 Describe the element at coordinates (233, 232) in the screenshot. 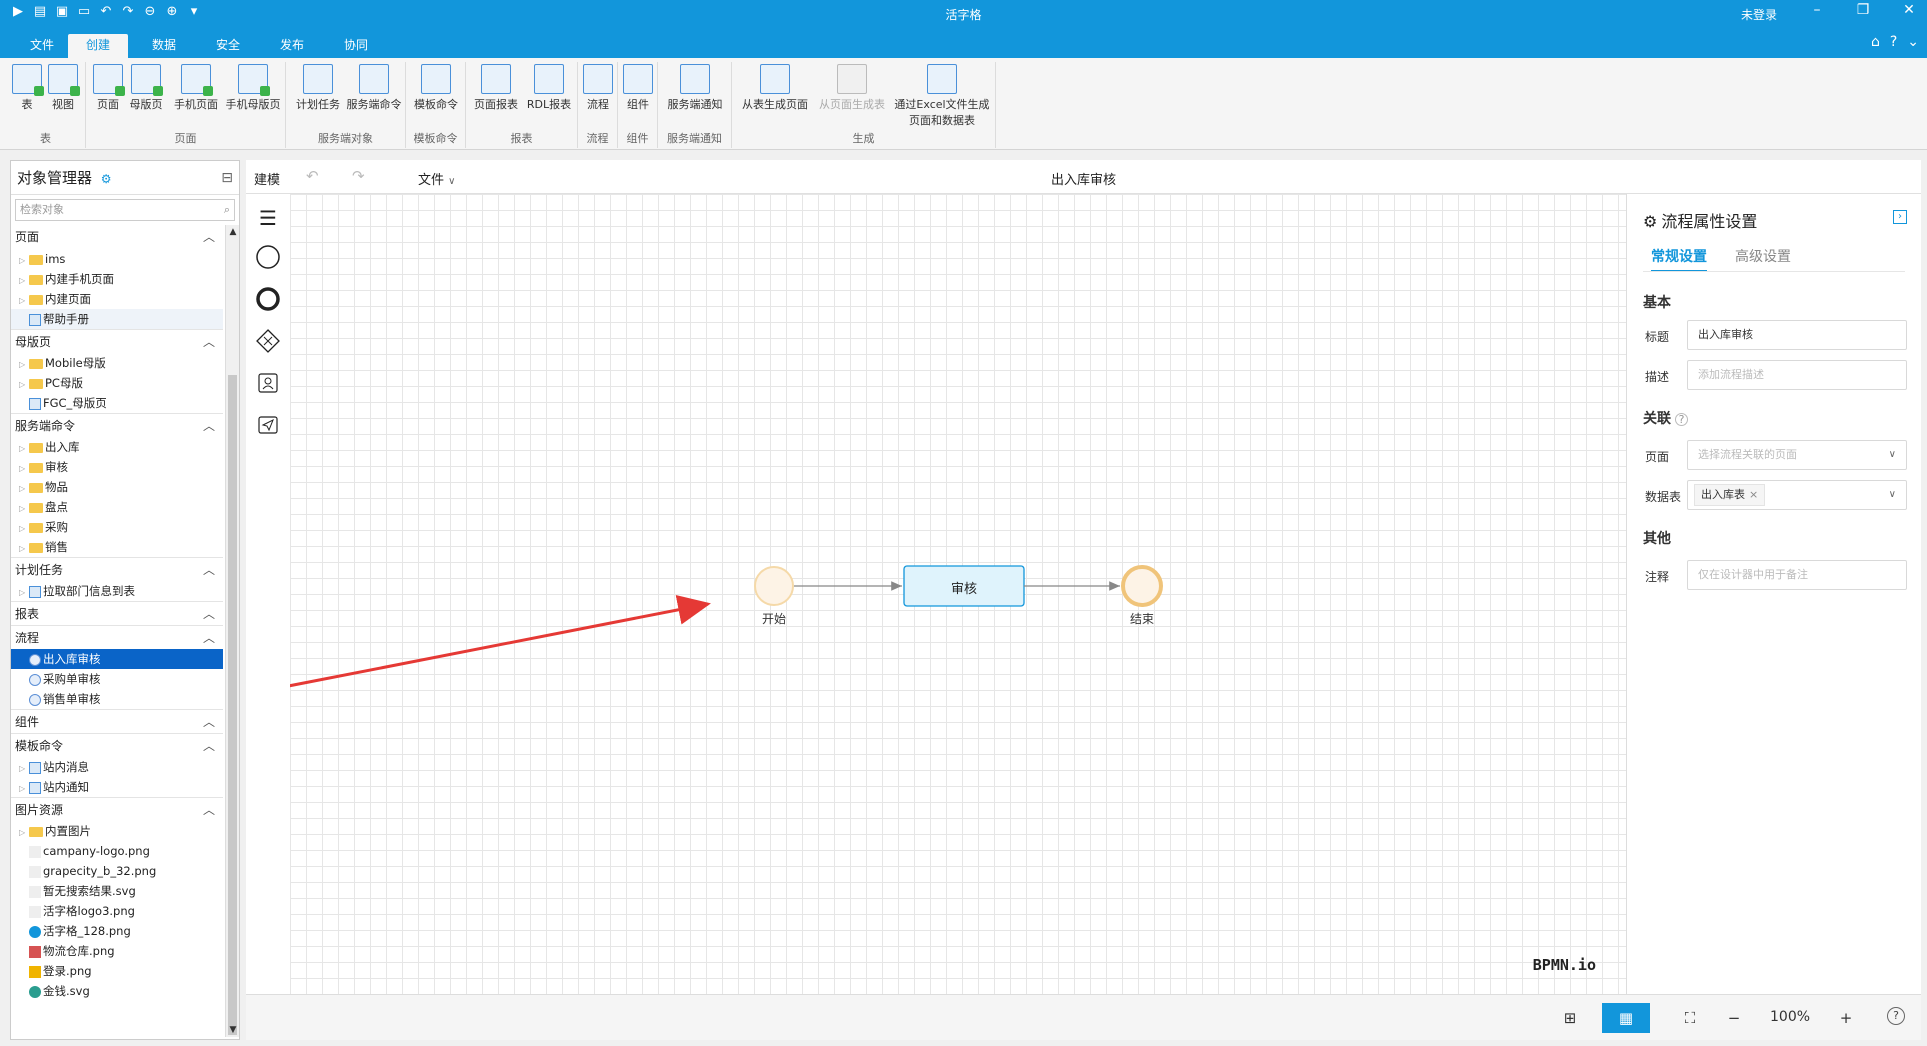

I see `scroll-up-icon: ▲` at that location.